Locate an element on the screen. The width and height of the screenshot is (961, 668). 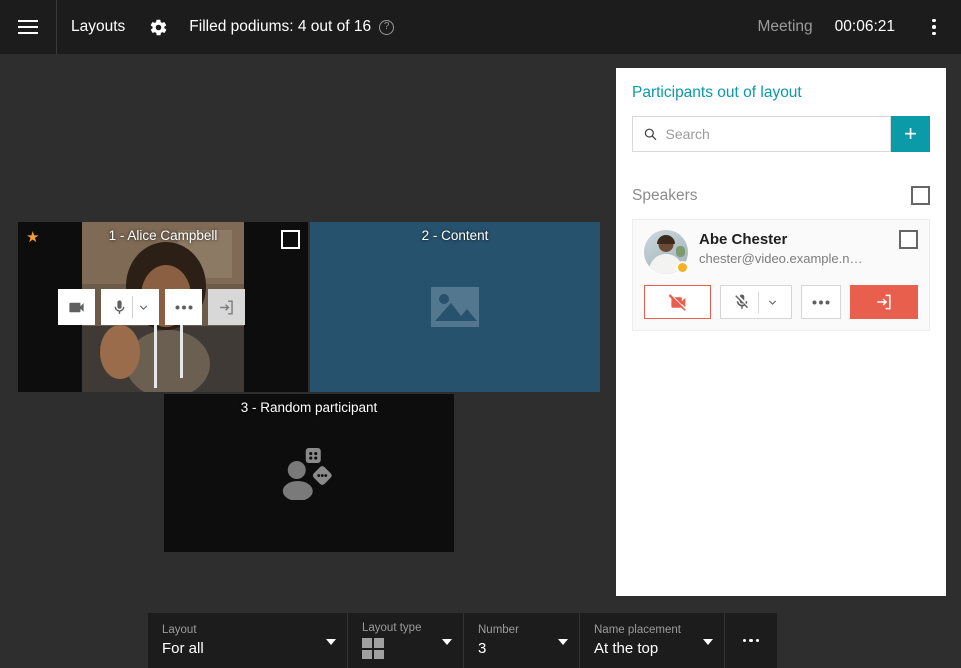
participant-camera-off-button is located at coordinates (677, 302).